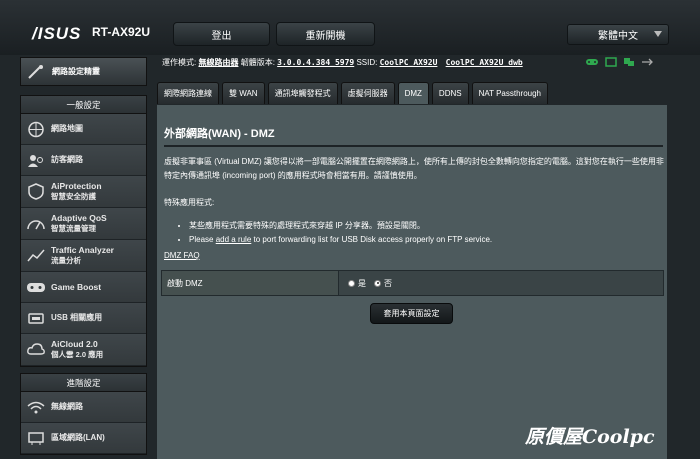 This screenshot has height=459, width=700. Describe the element at coordinates (611, 62) in the screenshot. I see `network-icon` at that location.